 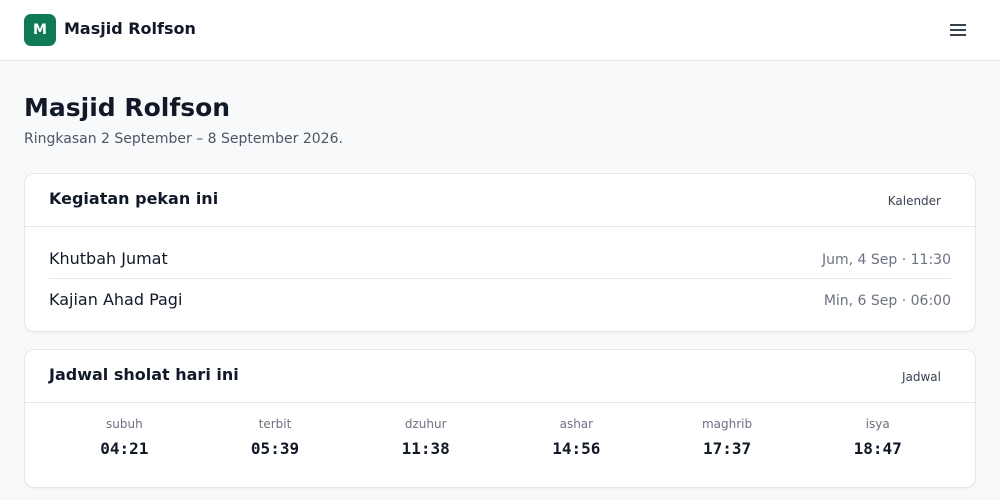 What do you see at coordinates (127, 107) in the screenshot?
I see `page-title: Masjid Rolfson` at bounding box center [127, 107].